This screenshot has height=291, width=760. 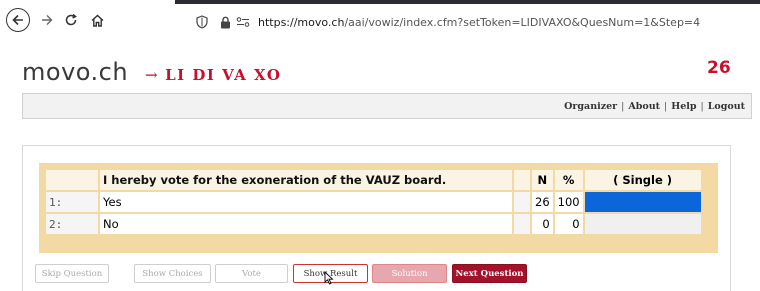 I want to click on lock-icon, so click(x=227, y=22).